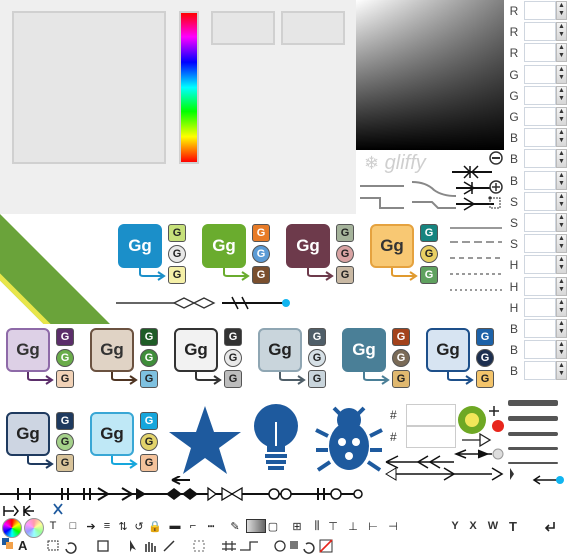 The height and width of the screenshot is (555, 568). I want to click on channel-label: H, so click(514, 265).